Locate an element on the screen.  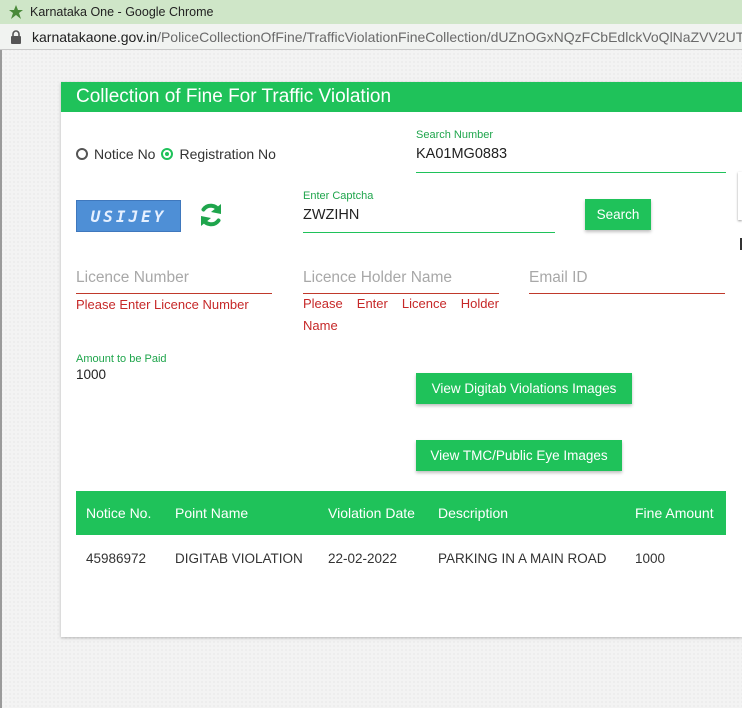
licence-holder-name-error: Please Enter Licence Holder Name is located at coordinates (401, 314).